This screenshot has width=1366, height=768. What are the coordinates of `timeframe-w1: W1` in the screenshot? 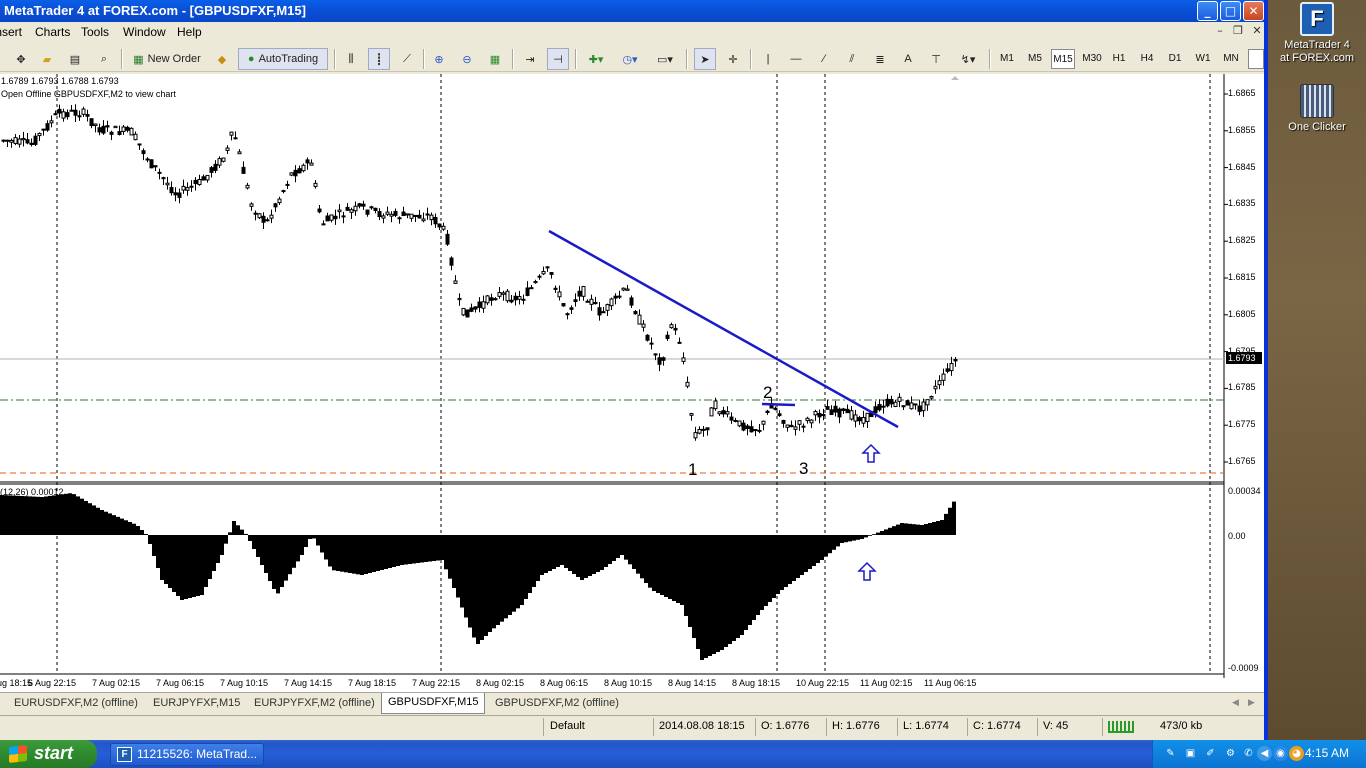 It's located at (1203, 59).